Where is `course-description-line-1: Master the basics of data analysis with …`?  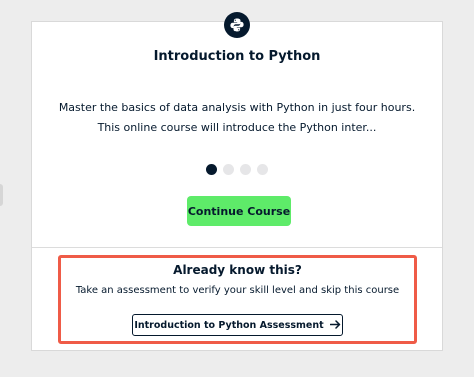 course-description-line-1: Master the basics of data analysis with … is located at coordinates (237, 107).